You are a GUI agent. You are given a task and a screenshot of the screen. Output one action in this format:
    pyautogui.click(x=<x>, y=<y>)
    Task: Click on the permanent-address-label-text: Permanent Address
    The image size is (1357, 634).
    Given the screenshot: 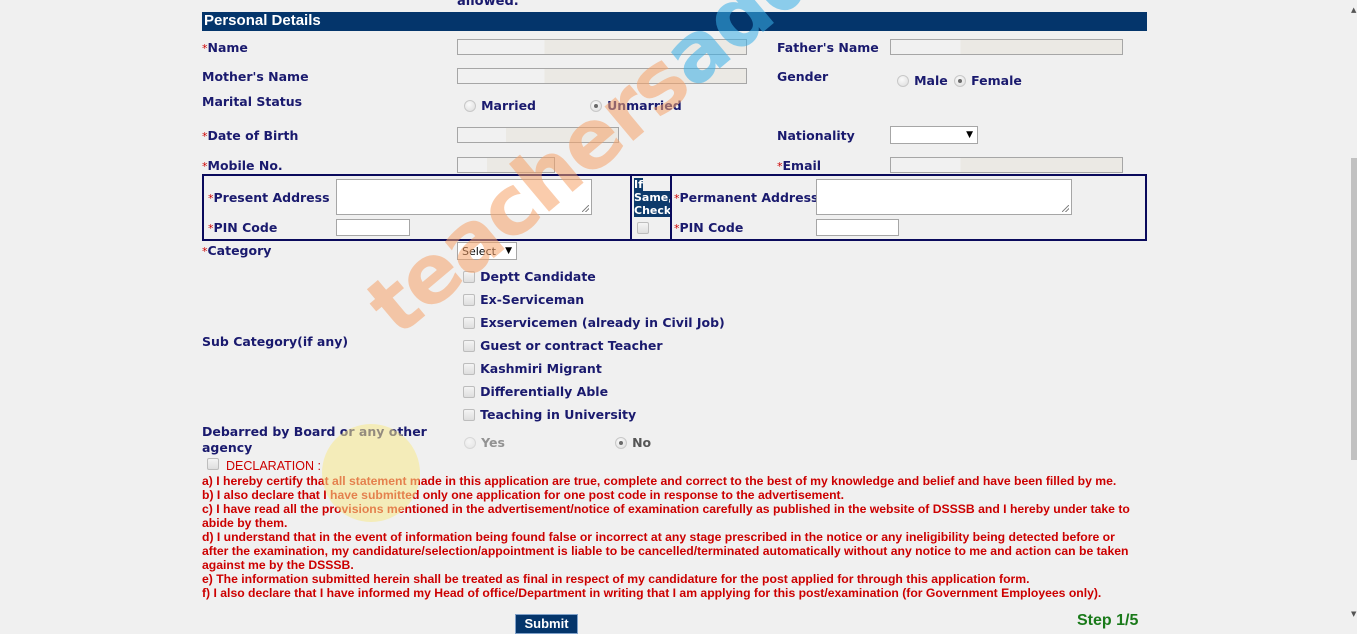 What is the action you would take?
    pyautogui.click(x=749, y=197)
    